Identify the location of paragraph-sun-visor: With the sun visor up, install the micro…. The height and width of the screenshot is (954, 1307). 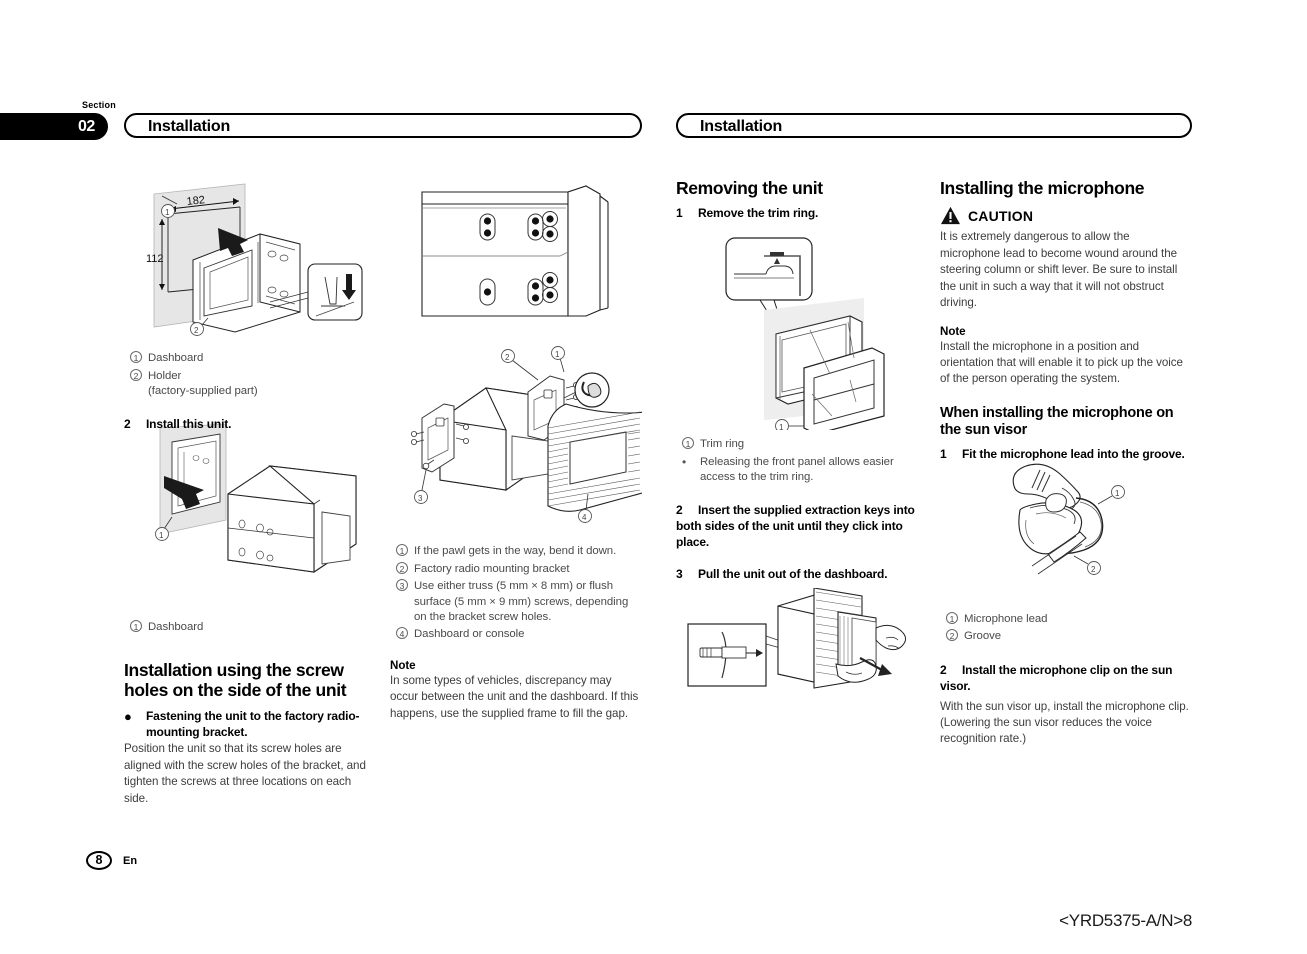
(1064, 722).